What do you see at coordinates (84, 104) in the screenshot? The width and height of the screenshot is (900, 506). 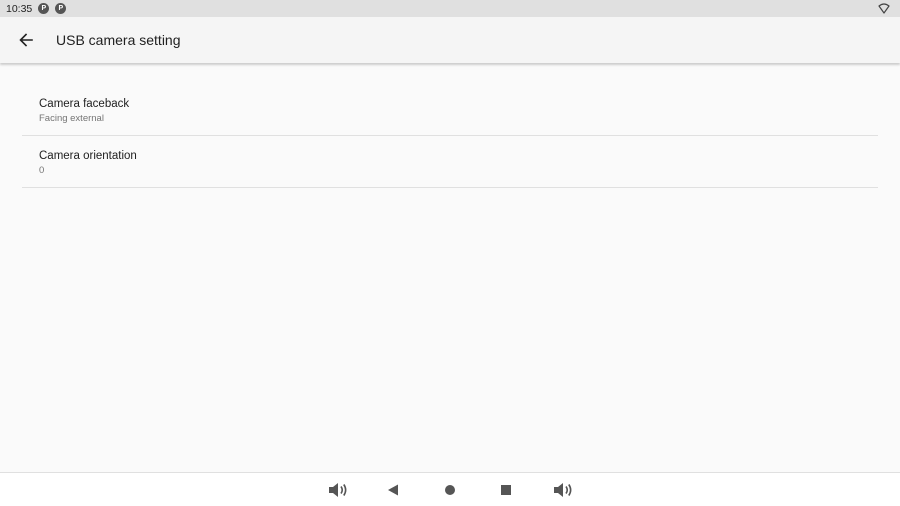 I see `pref-title: Camera faceback` at bounding box center [84, 104].